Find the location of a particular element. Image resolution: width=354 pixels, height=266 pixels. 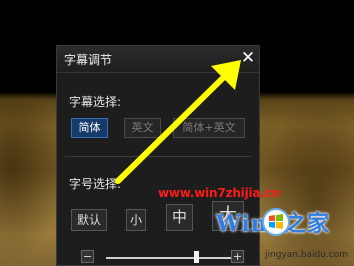

arrow-shaft is located at coordinates (173, 127).